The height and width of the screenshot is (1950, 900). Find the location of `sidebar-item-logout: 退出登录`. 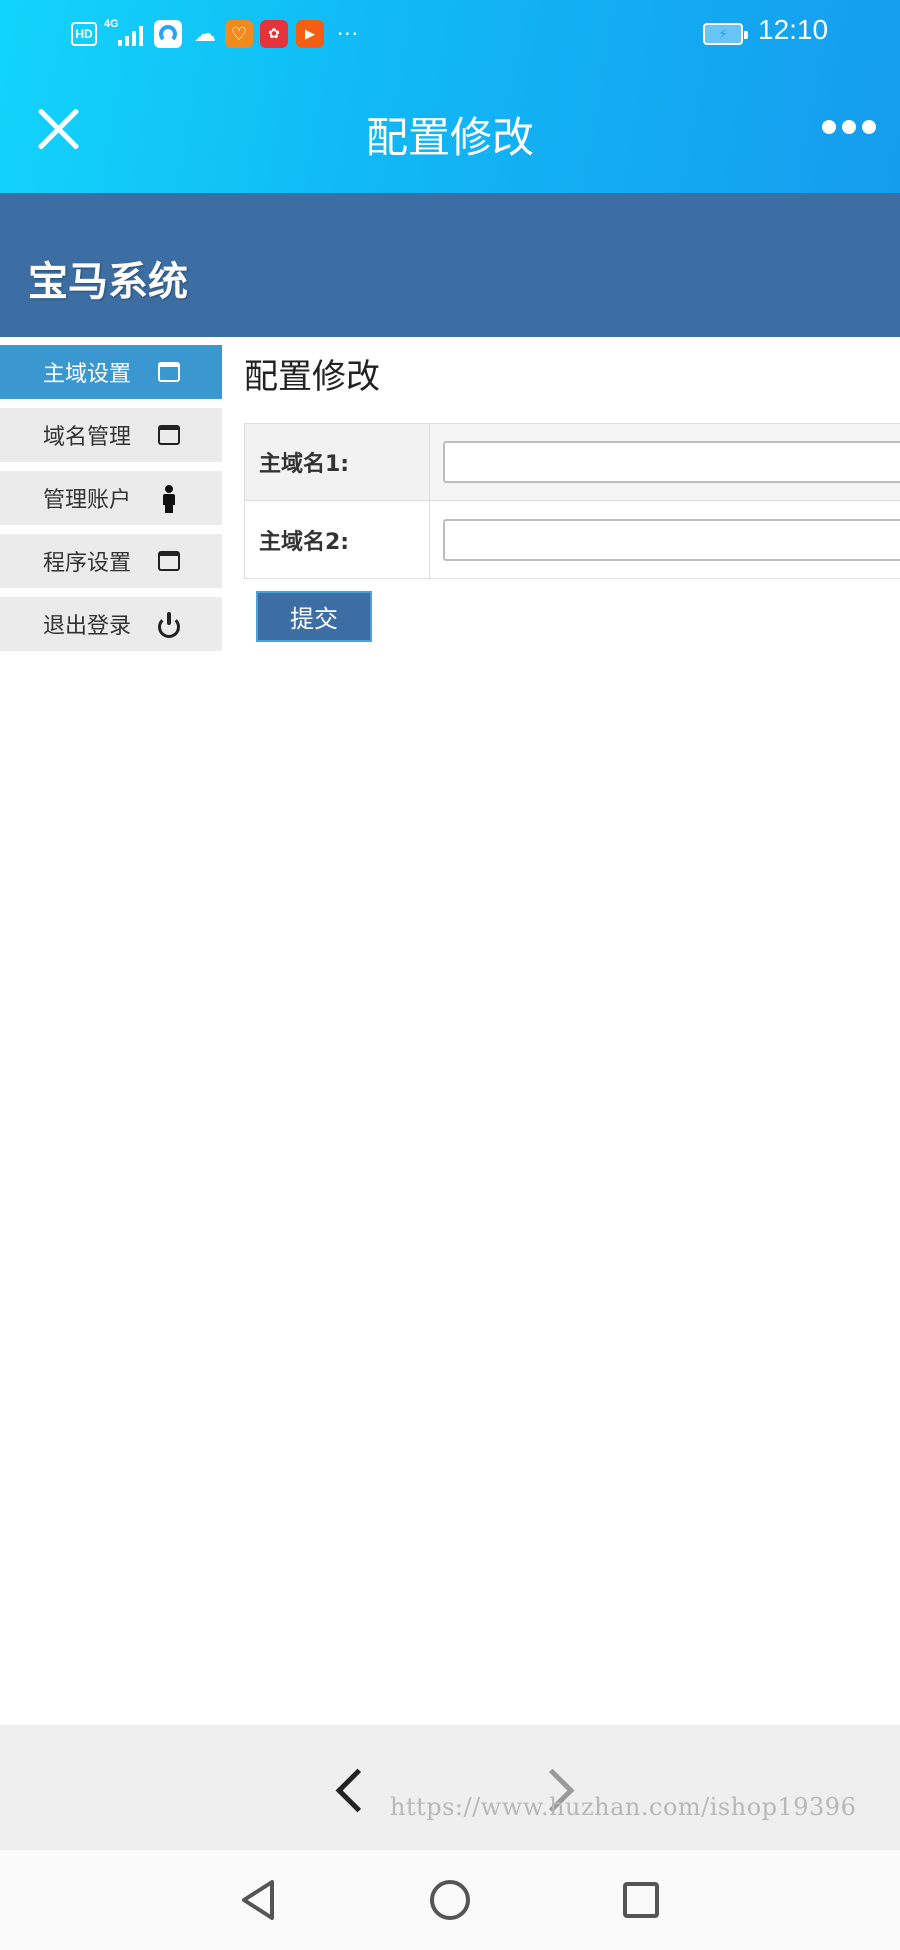

sidebar-item-logout: 退出登录 is located at coordinates (111, 624).